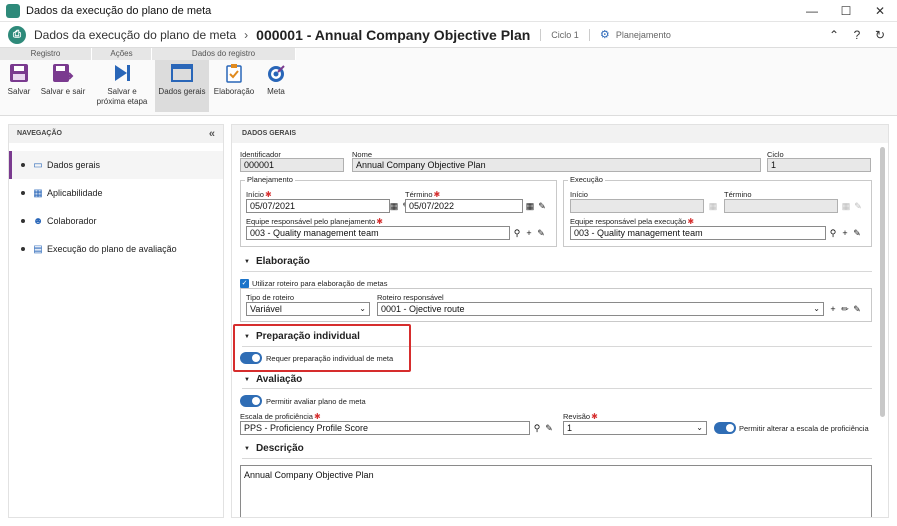 Image resolution: width=897 pixels, height=526 pixels. Describe the element at coordinates (834, 35) in the screenshot. I see `chevrons-up-icon: ⌃` at that location.